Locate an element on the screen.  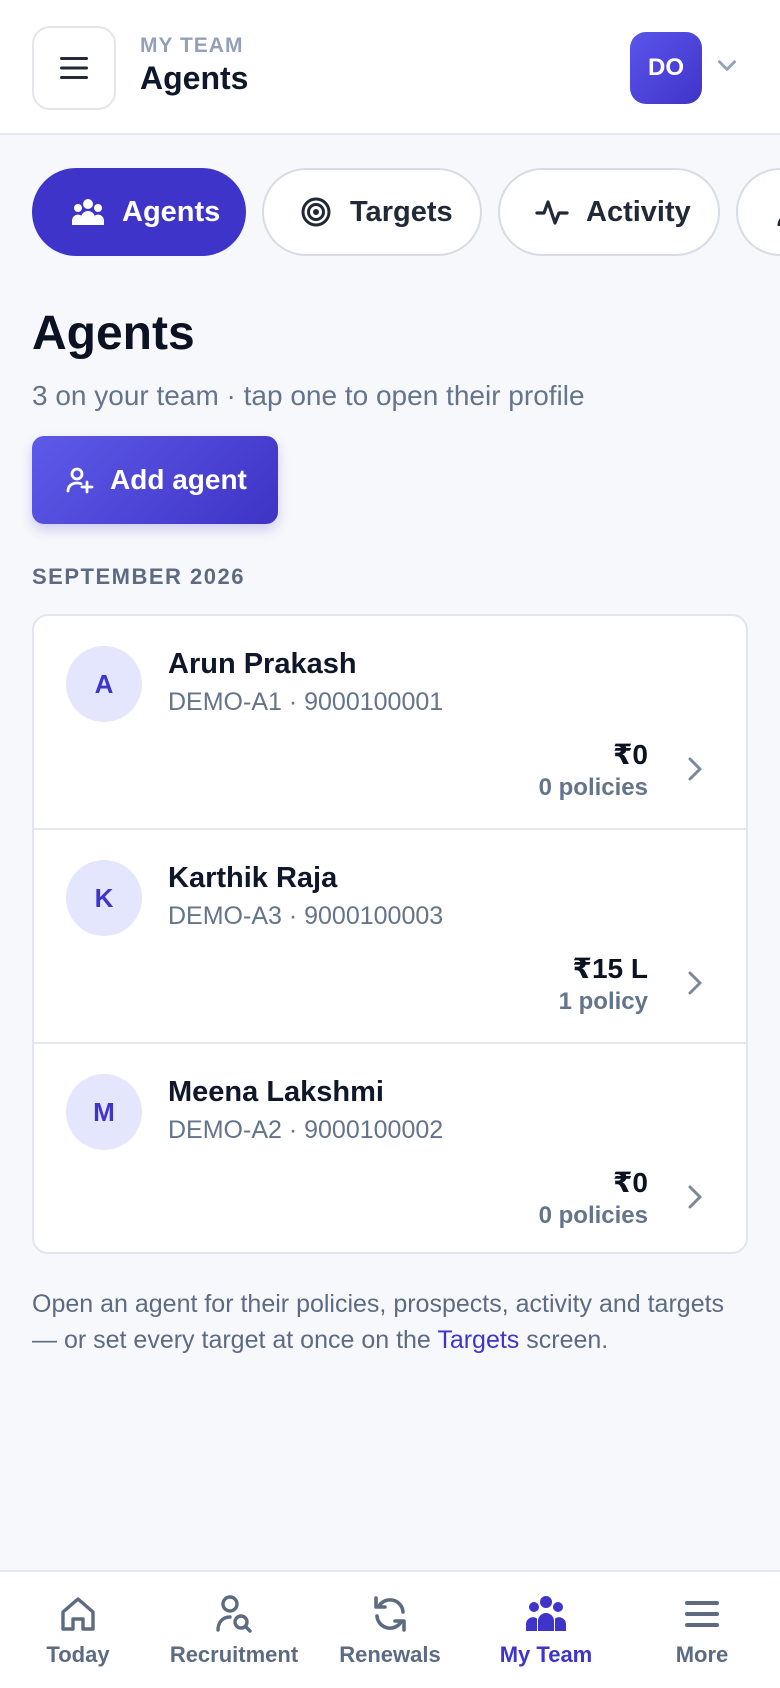
agent-name: Karthik Raja is located at coordinates (253, 878).